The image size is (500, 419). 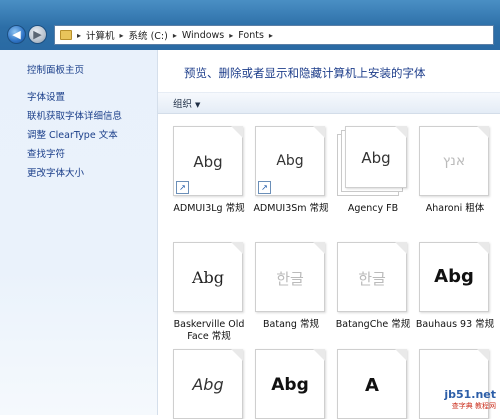 I want to click on font-name: ADMUI3Sm 常规, so click(x=291, y=208).